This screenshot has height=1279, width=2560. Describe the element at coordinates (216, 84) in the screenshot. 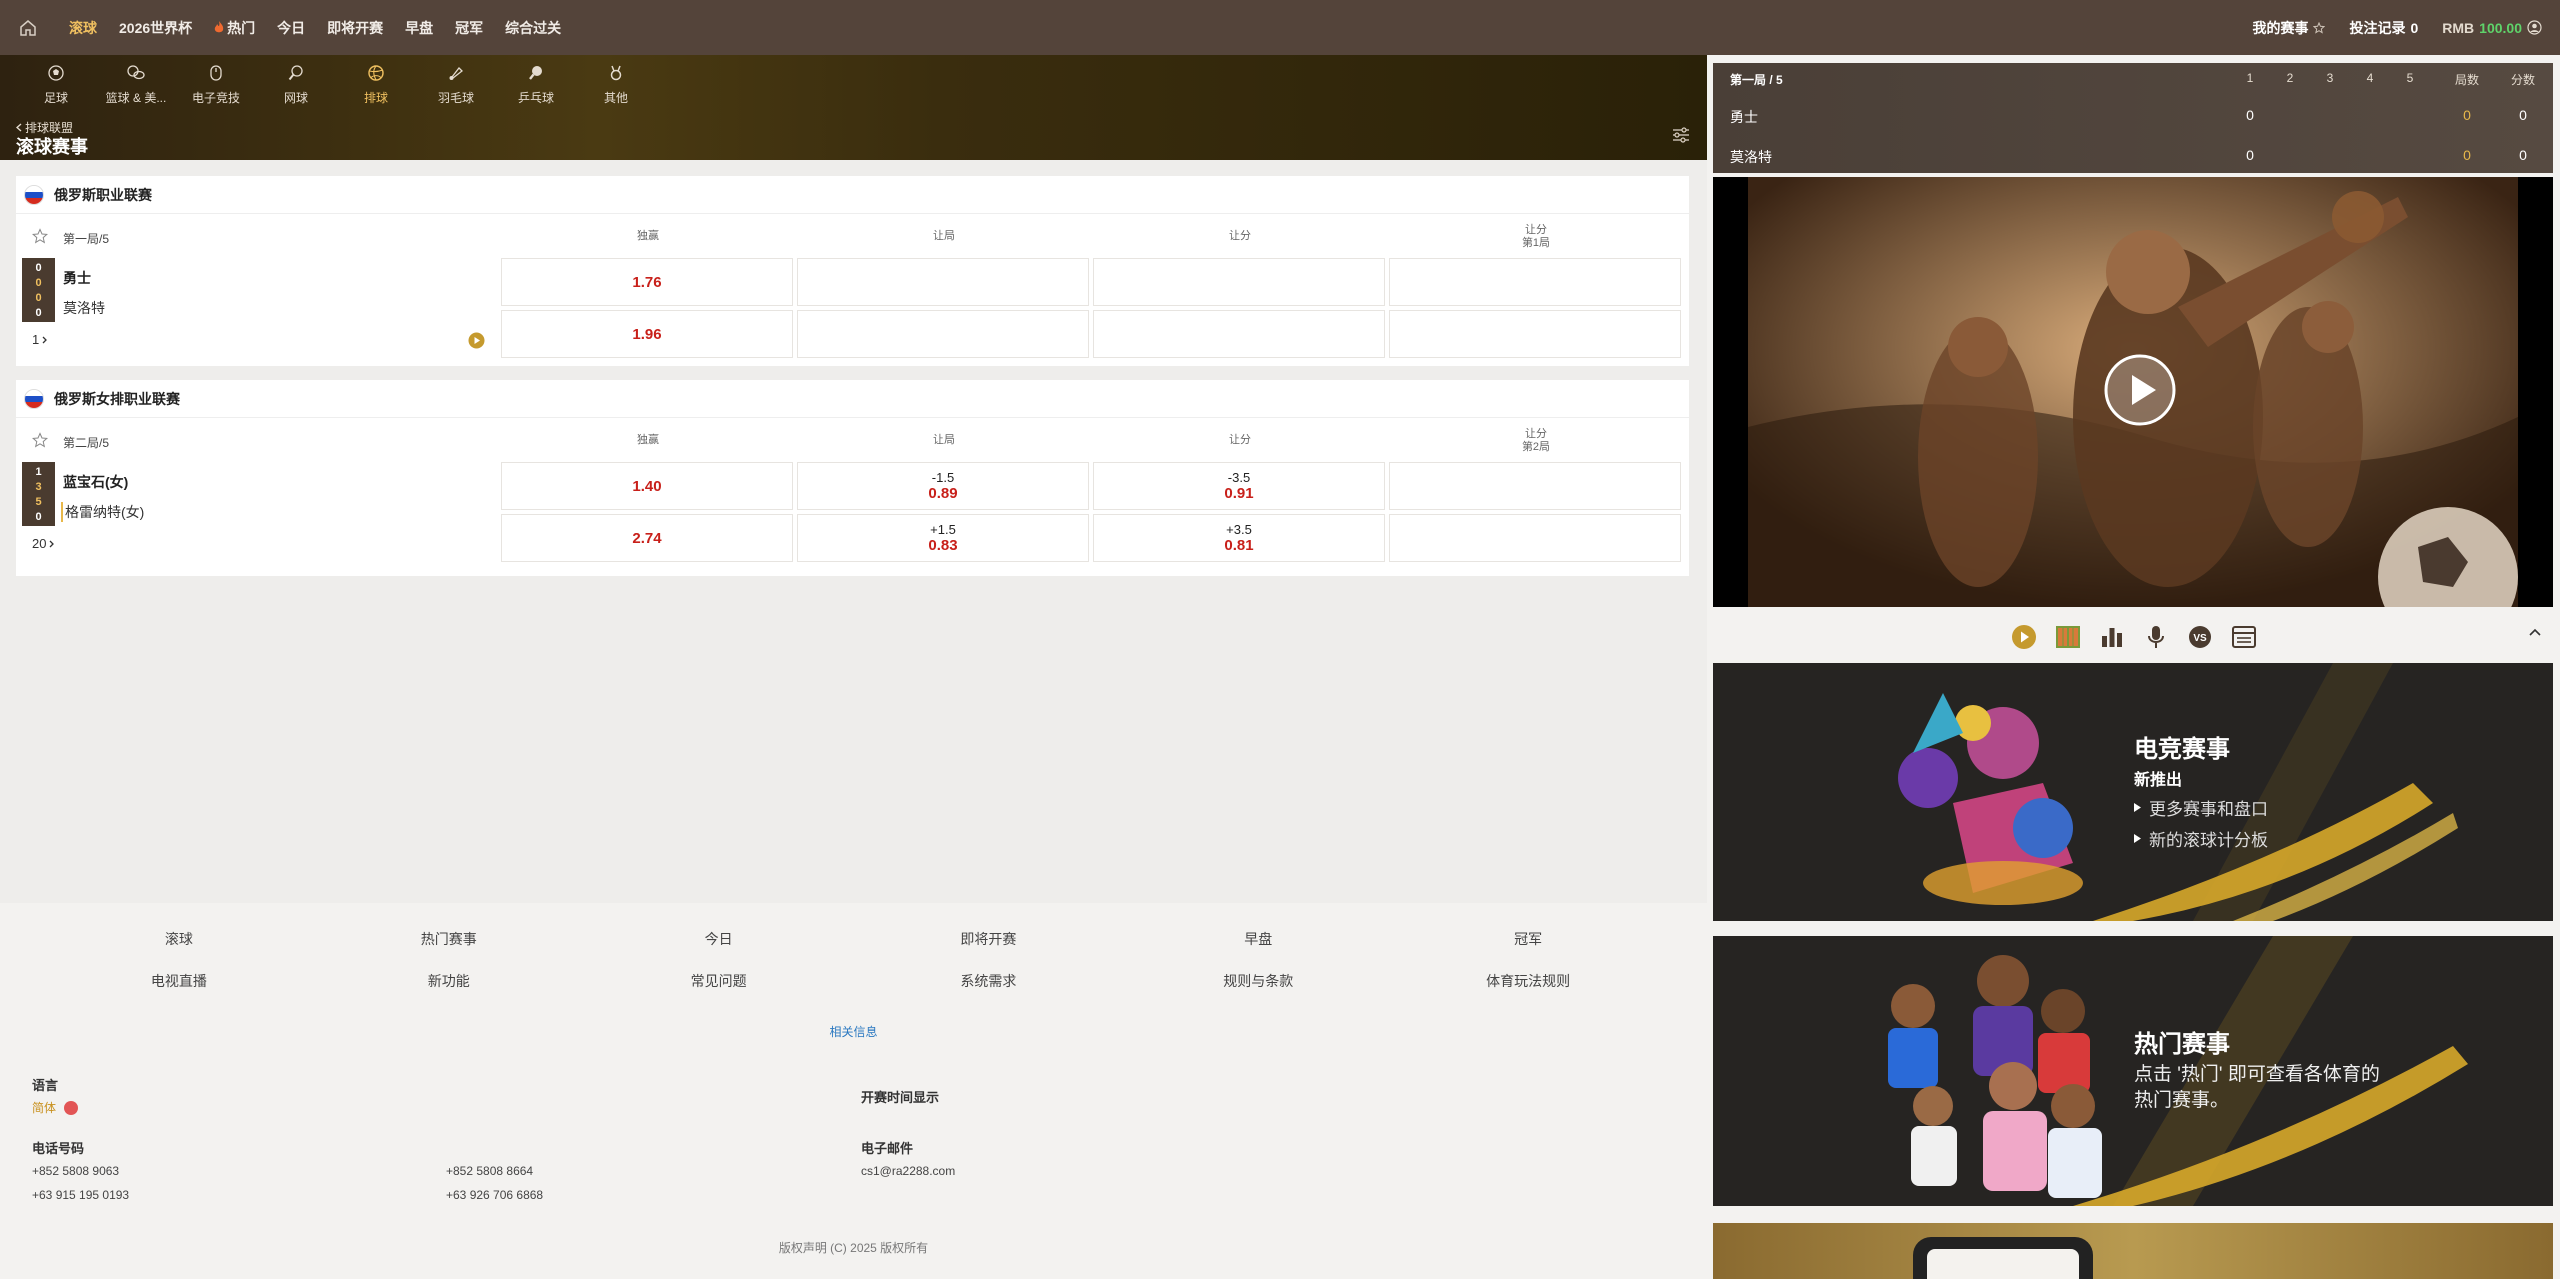

I see `sport-tab-esports: 电子竞技` at that location.